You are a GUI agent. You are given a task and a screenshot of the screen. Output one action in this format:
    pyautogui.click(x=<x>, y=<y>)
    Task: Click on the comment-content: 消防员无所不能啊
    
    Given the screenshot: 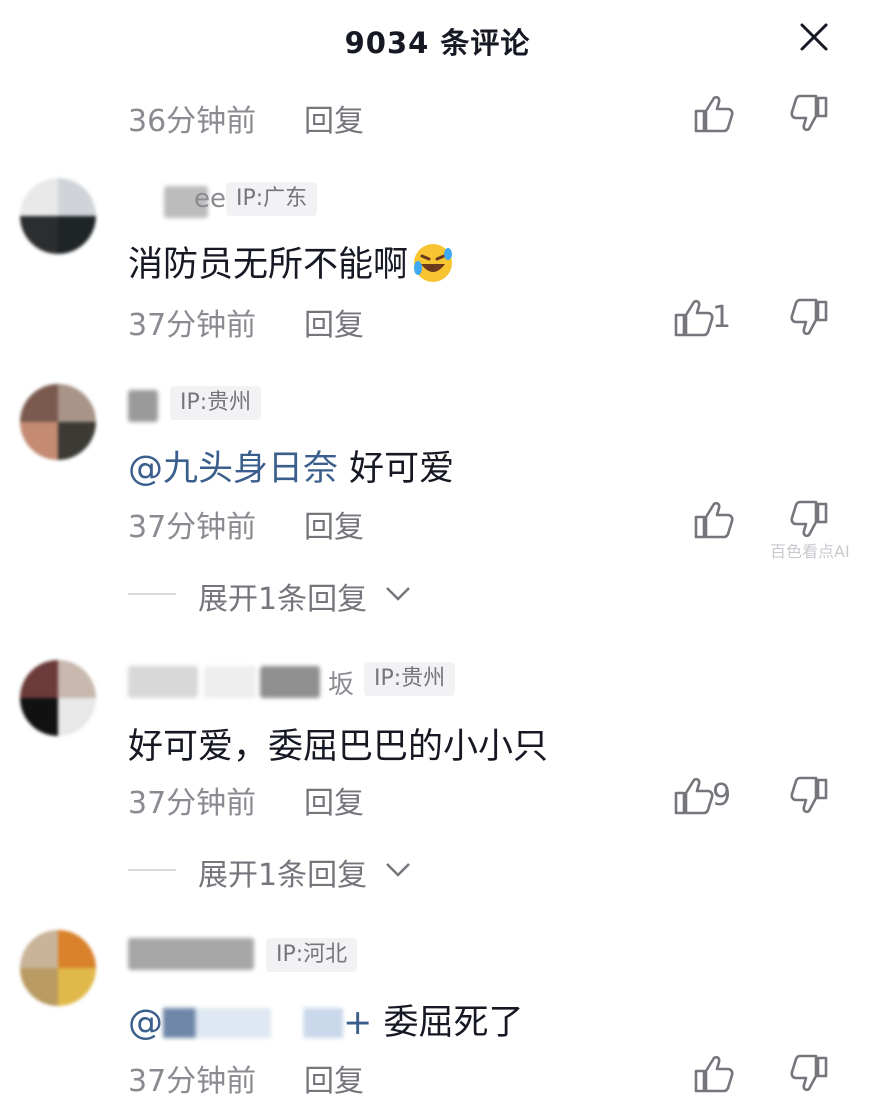 What is the action you would take?
    pyautogui.click(x=291, y=261)
    